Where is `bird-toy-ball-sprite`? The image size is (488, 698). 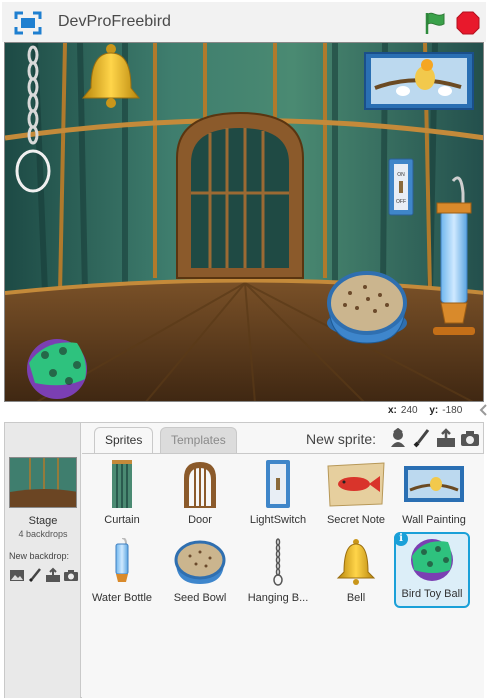
bird-toy-ball-sprite is located at coordinates (57, 369).